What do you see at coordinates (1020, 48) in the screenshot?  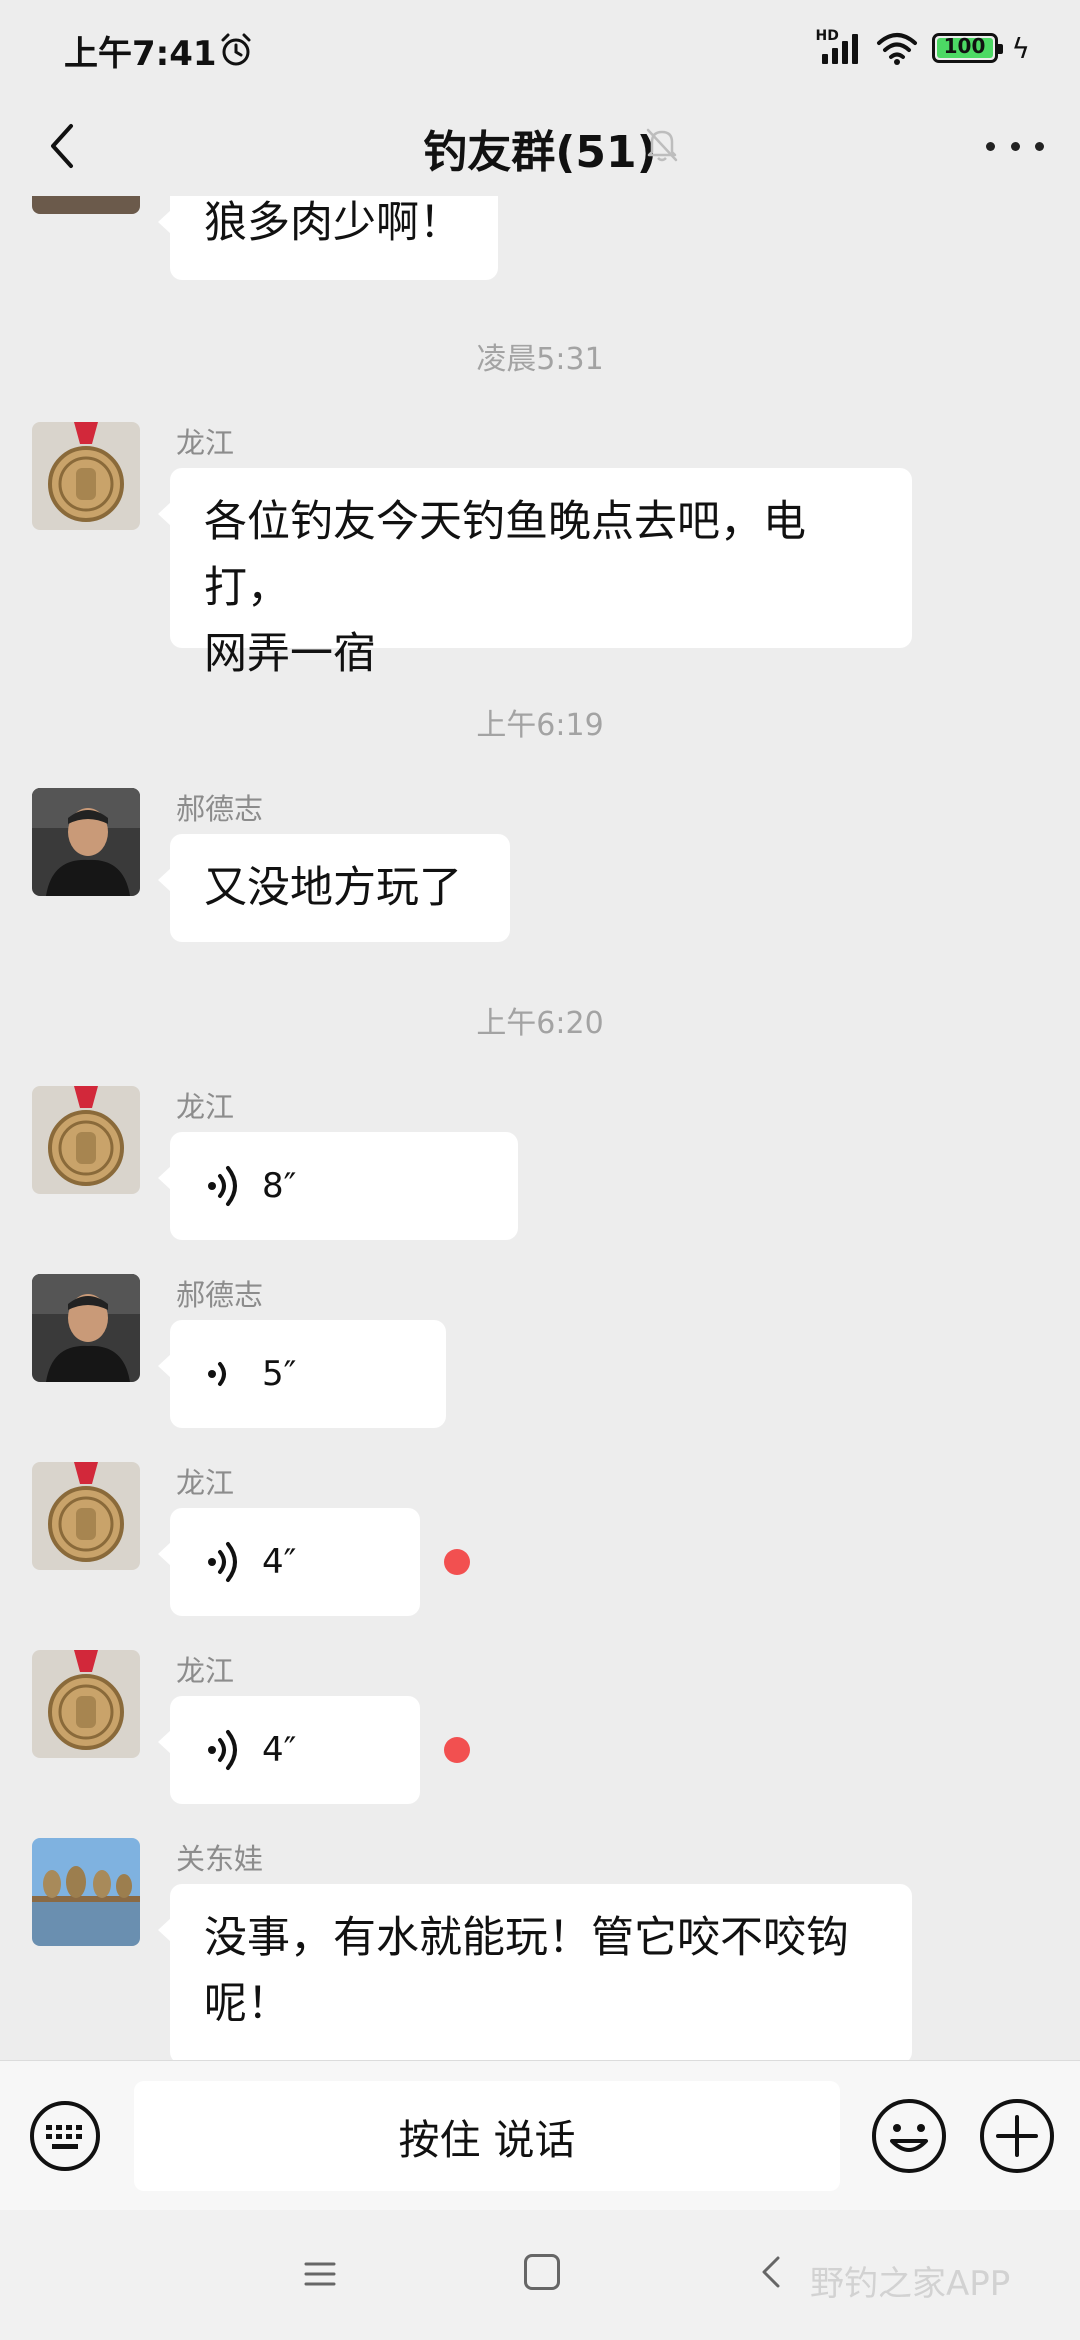 I see `charging-icon: ϟ` at bounding box center [1020, 48].